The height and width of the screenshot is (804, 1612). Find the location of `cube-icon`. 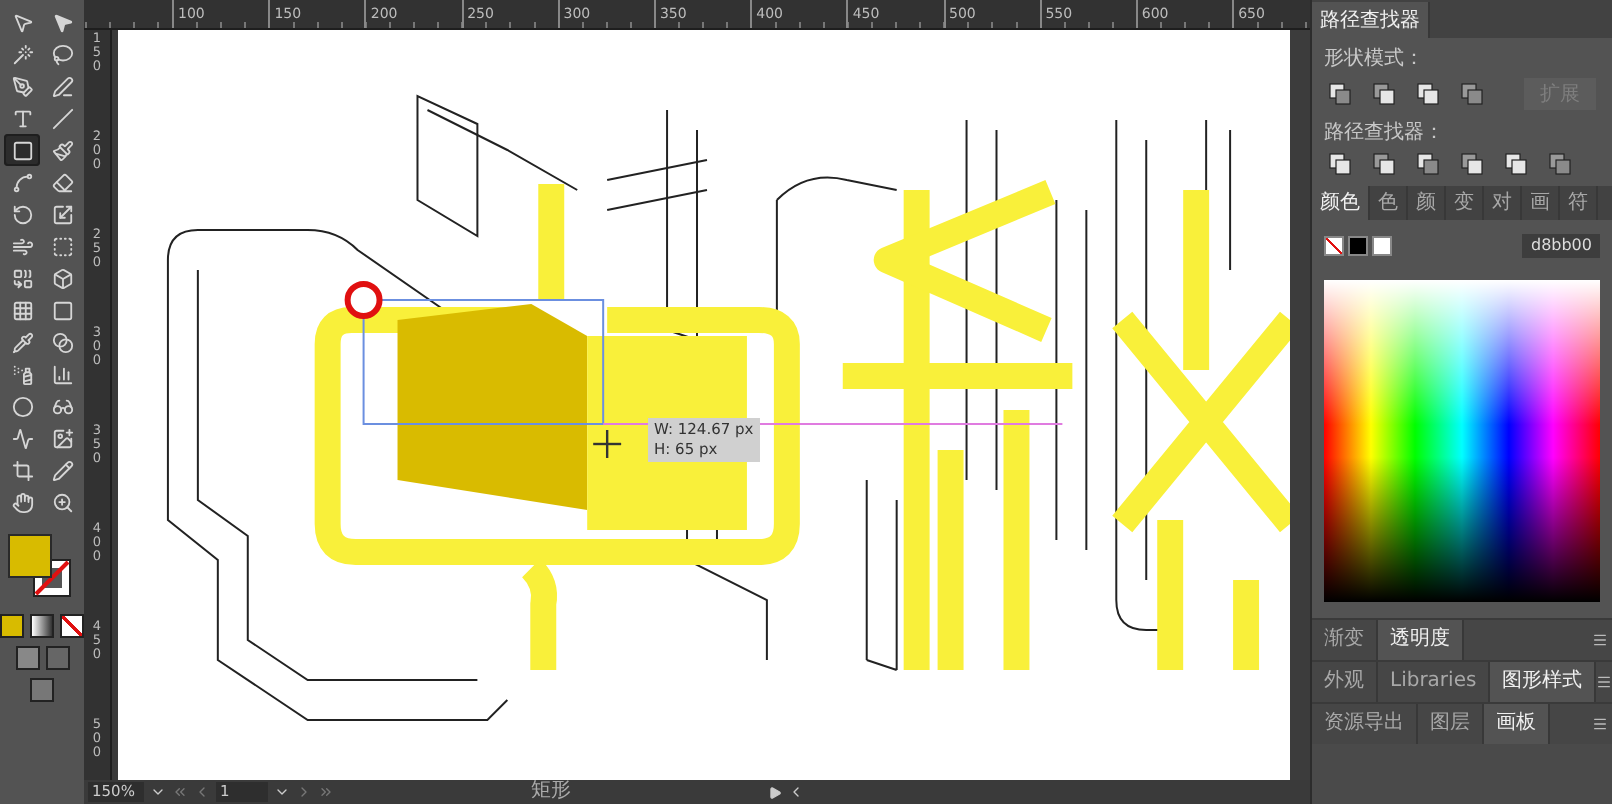

cube-icon is located at coordinates (62, 278).